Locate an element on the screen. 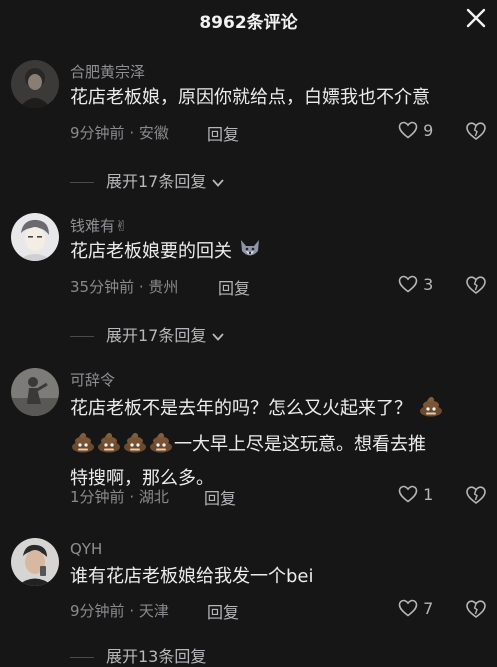  expand-replies-button: 展开13条回复 is located at coordinates (138, 655).